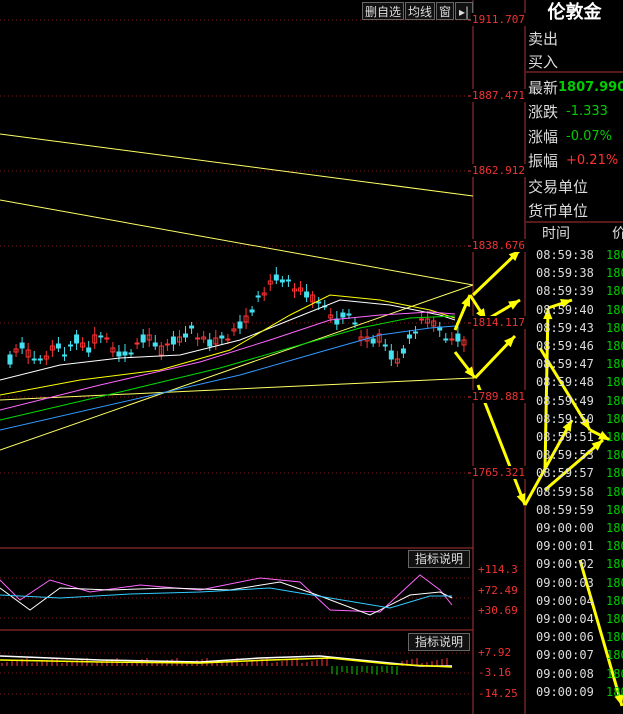 The height and width of the screenshot is (714, 623). I want to click on latest-row: 最新 1807.990, so click(575, 88).